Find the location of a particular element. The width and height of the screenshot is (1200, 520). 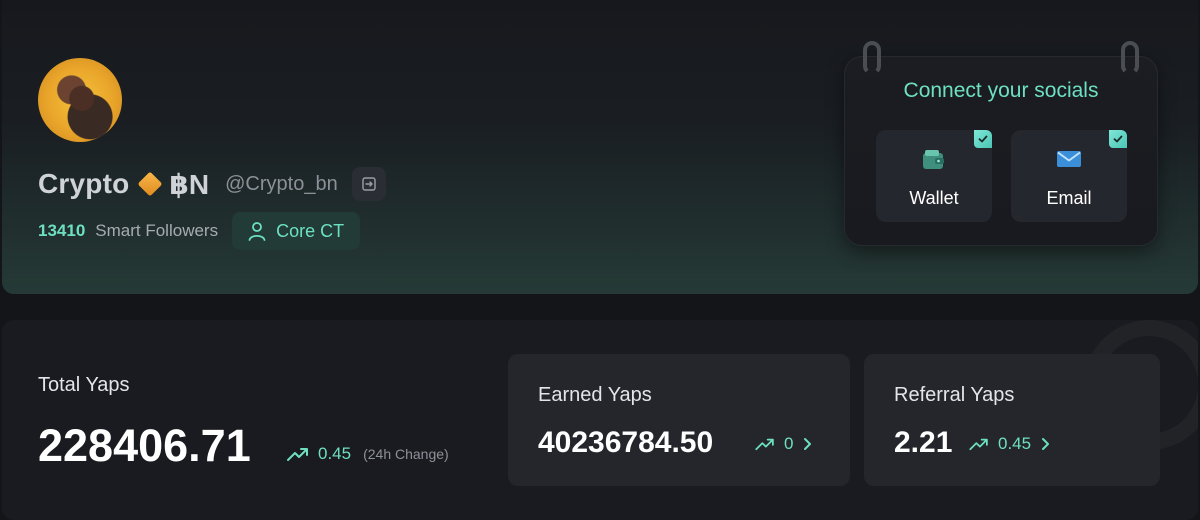

profile-handle: @Crypto_bn is located at coordinates (281, 183).